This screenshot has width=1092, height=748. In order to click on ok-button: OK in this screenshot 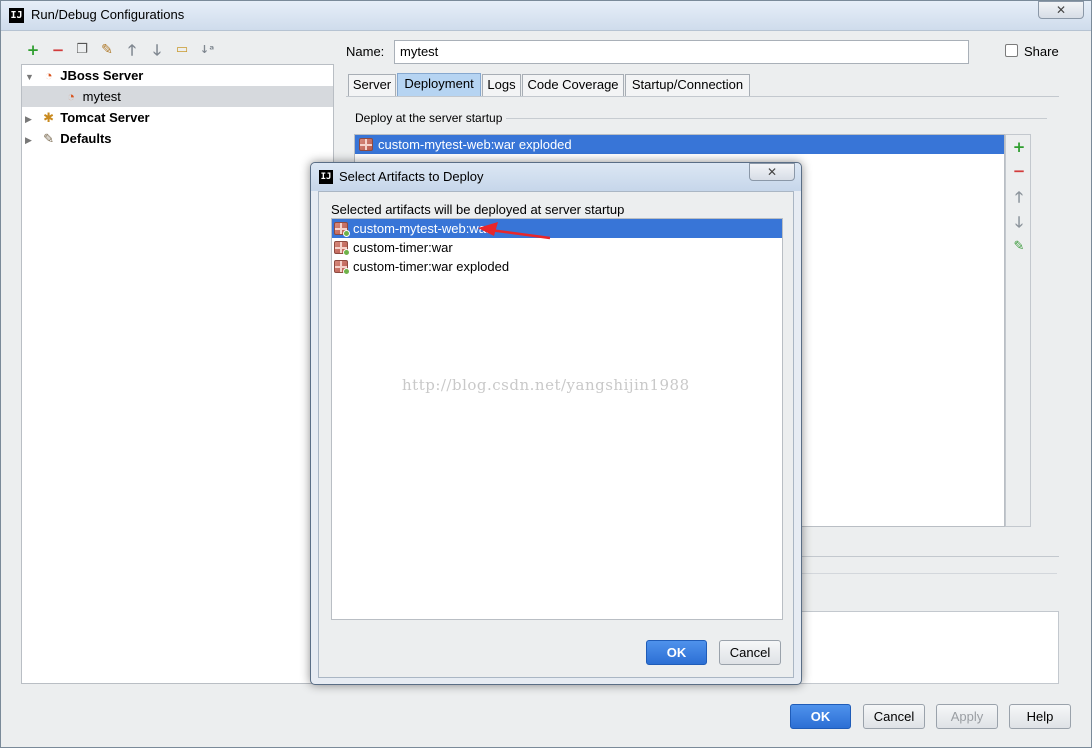, I will do `click(820, 716)`.